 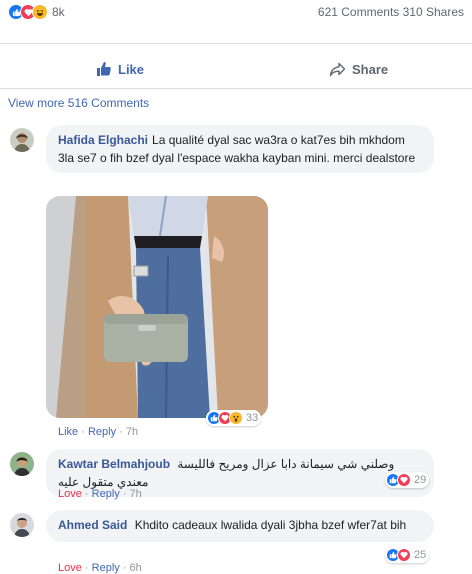 I want to click on comment-reactions: 25, so click(x=407, y=555).